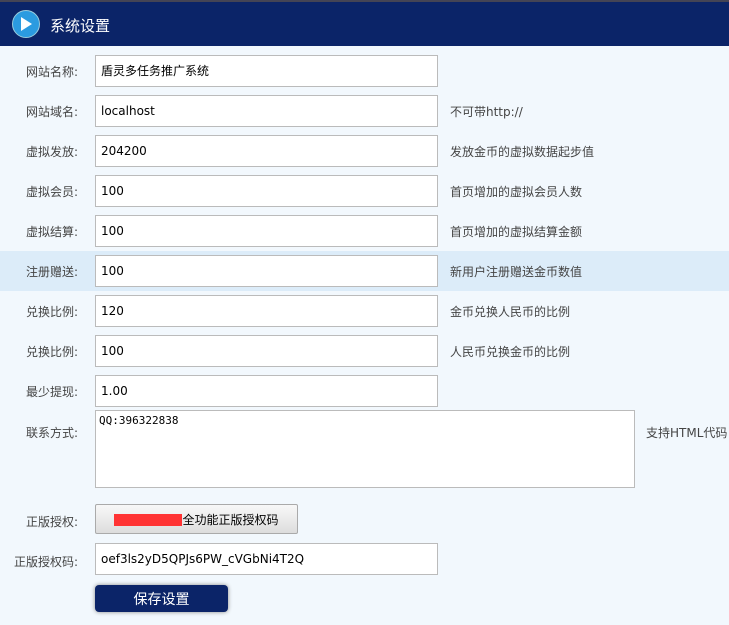 The height and width of the screenshot is (625, 729). What do you see at coordinates (230, 519) in the screenshot?
I see `auth-button-label: 全功能正版授权码` at bounding box center [230, 519].